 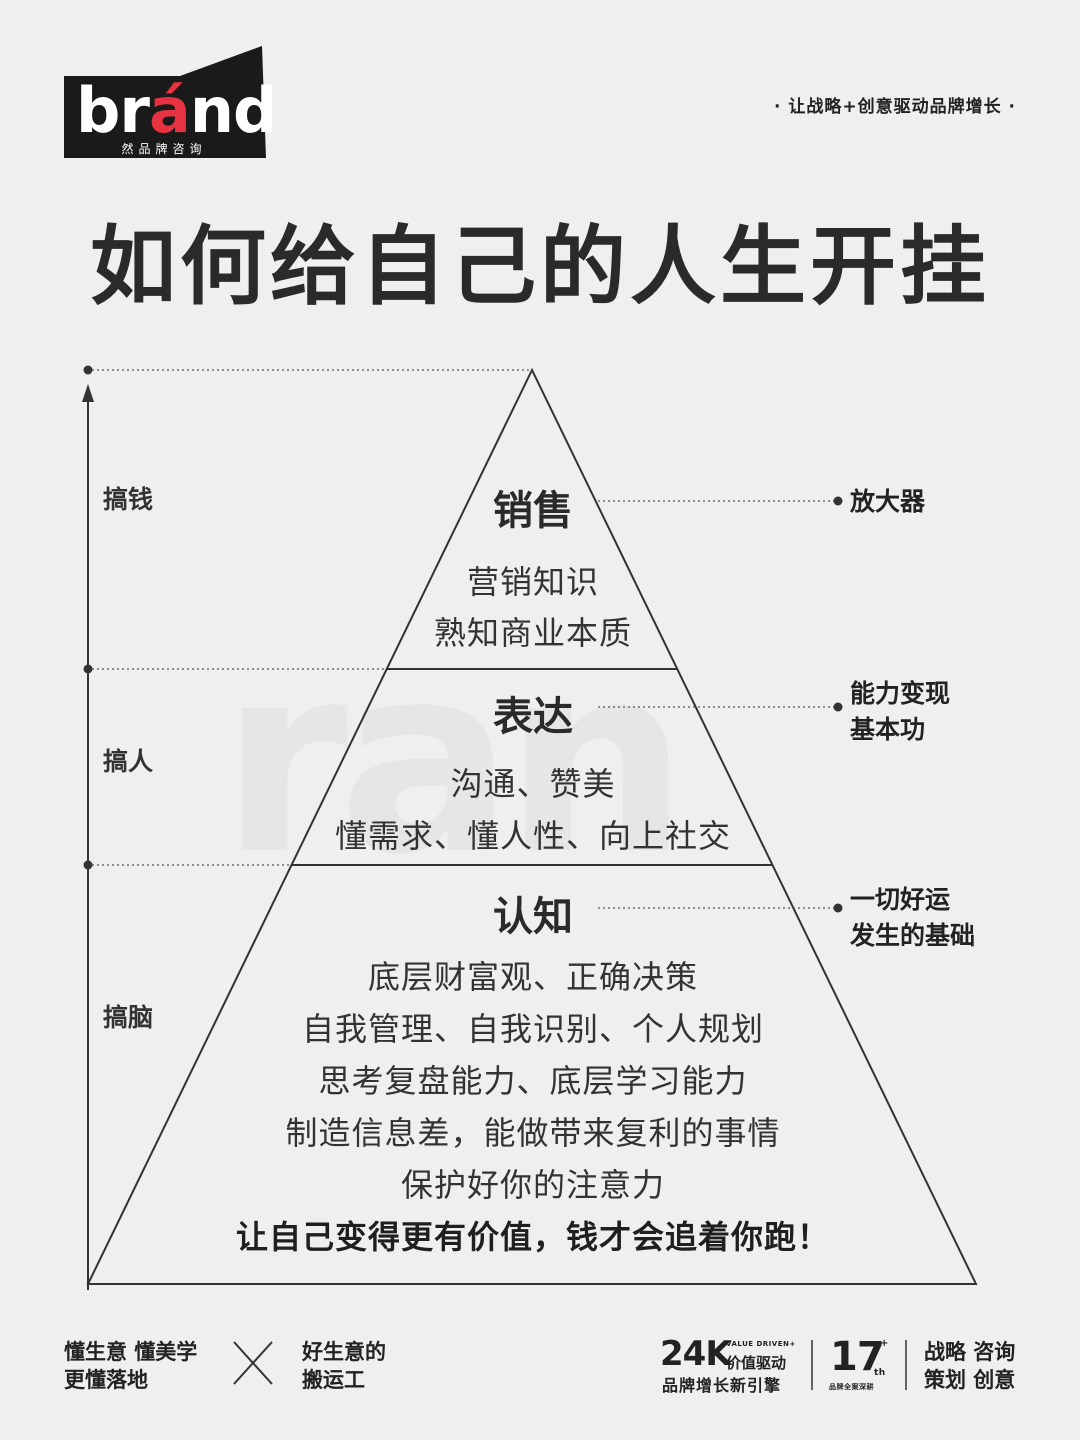 I want to click on right-label-line: 放大器, so click(x=888, y=501).